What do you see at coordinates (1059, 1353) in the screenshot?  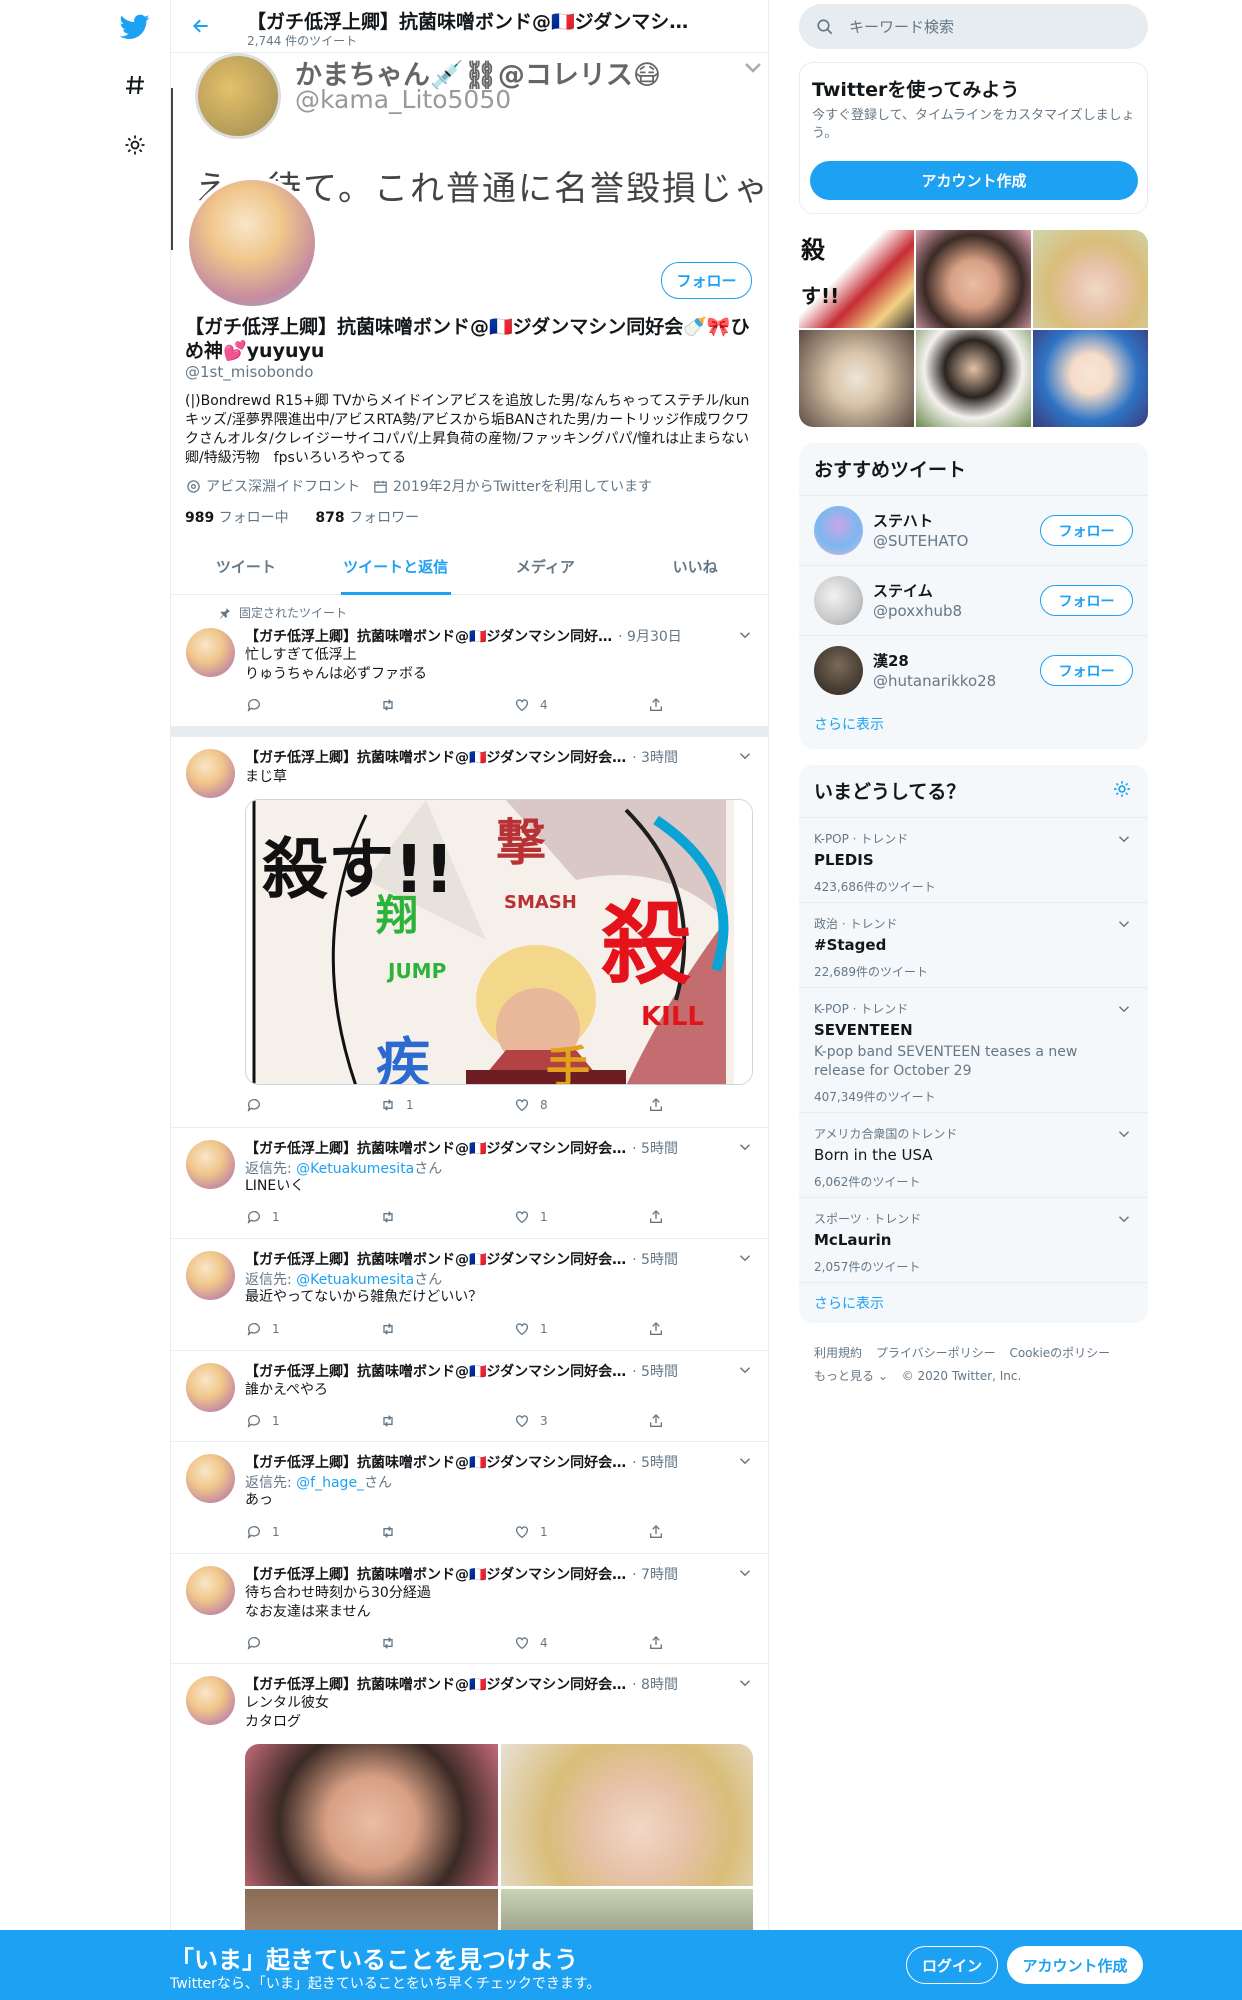 I see `cookie-link: Cookieのポリシー` at bounding box center [1059, 1353].